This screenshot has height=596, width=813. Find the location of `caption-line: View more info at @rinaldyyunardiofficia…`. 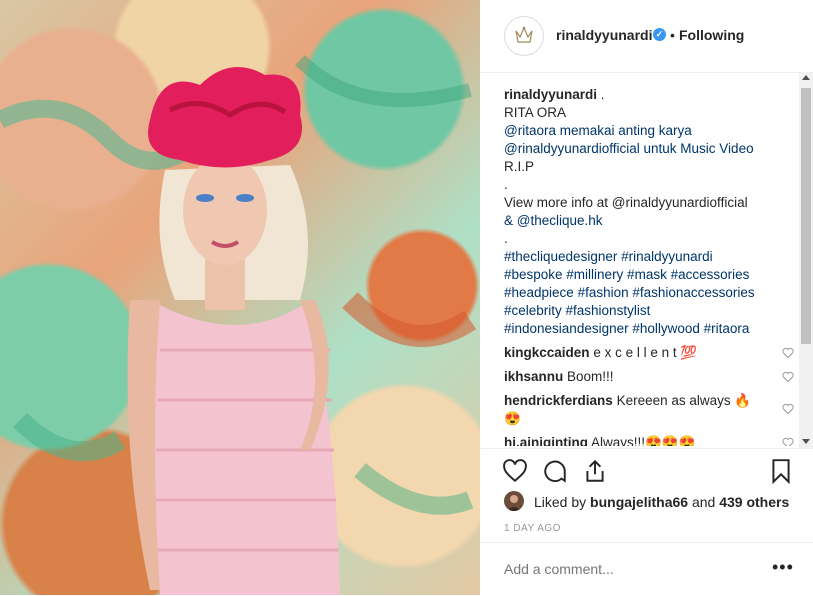

caption-line: View more info at @rinaldyyunardiofficia… is located at coordinates (649, 203).